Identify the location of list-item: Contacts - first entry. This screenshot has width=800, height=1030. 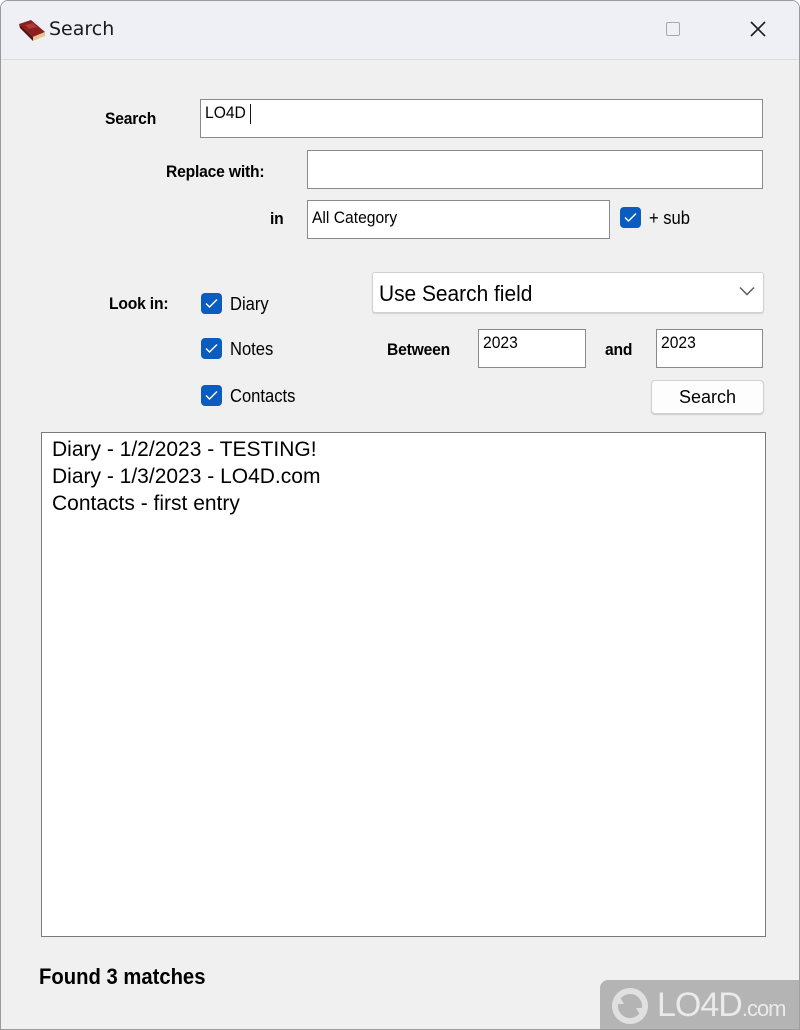
(146, 504).